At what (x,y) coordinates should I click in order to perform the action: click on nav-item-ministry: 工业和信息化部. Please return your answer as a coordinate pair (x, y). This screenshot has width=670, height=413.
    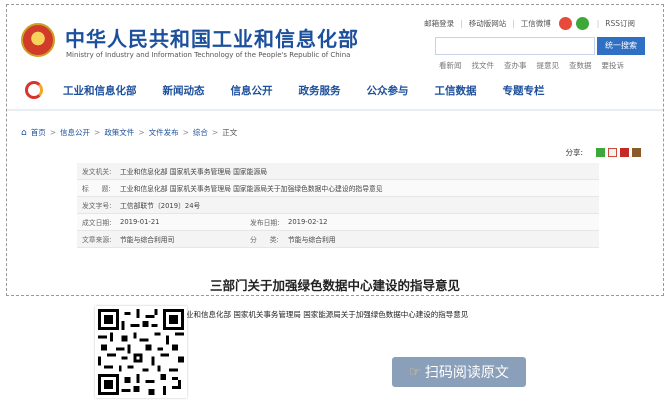
    Looking at the image, I should click on (100, 90).